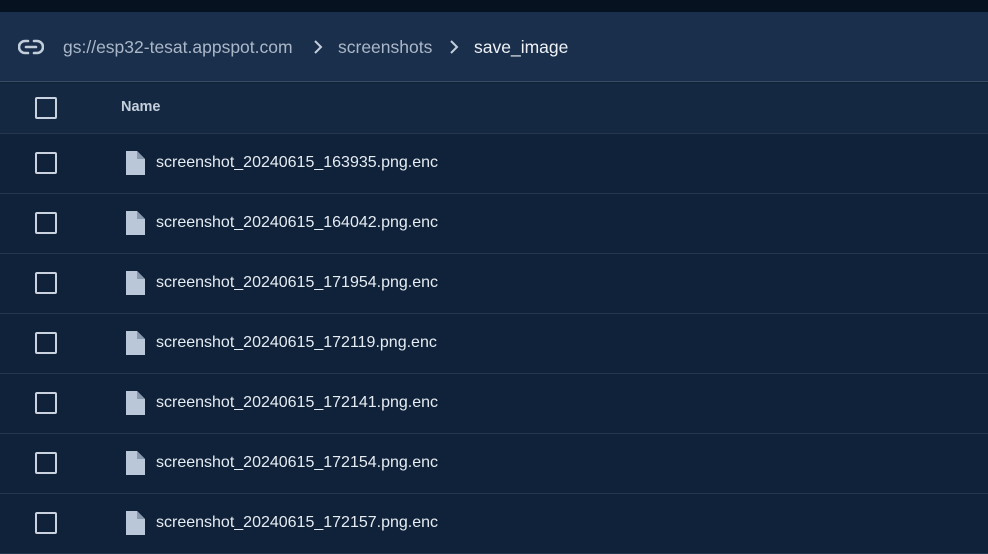  What do you see at coordinates (494, 164) in the screenshot?
I see `table-row: screenshot_20240615_163935.png.enc` at bounding box center [494, 164].